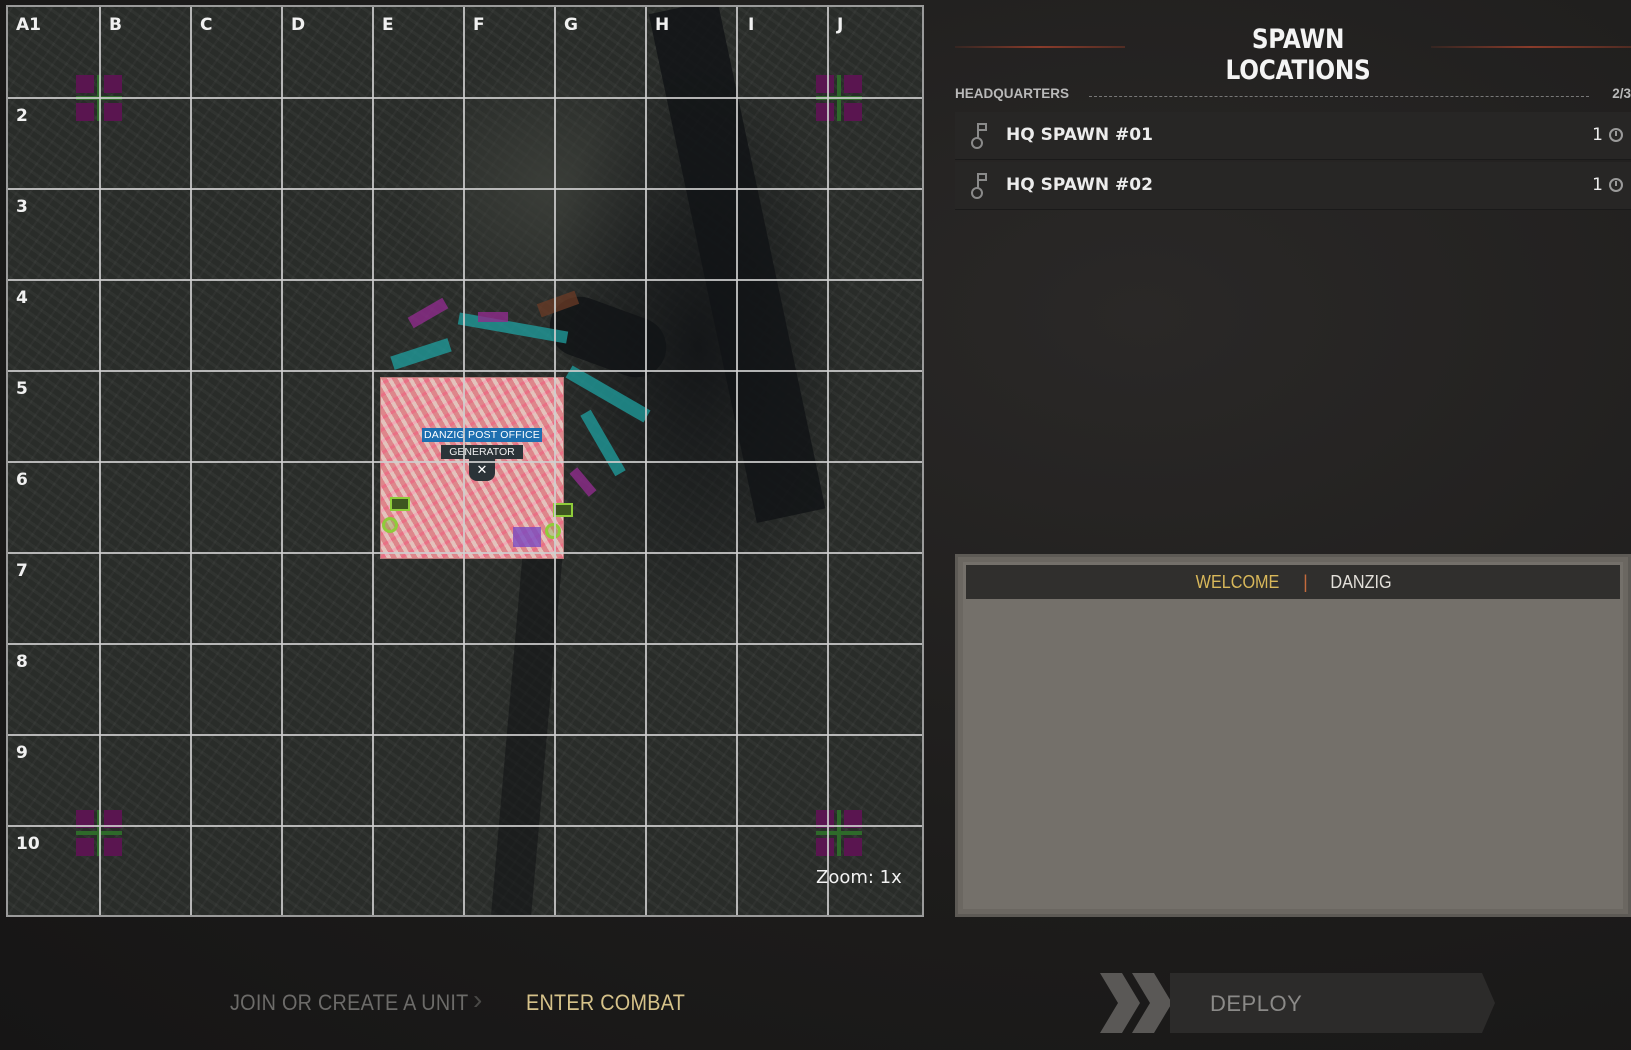 The height and width of the screenshot is (1050, 1631). I want to click on grid-row-label: 2, so click(22, 116).